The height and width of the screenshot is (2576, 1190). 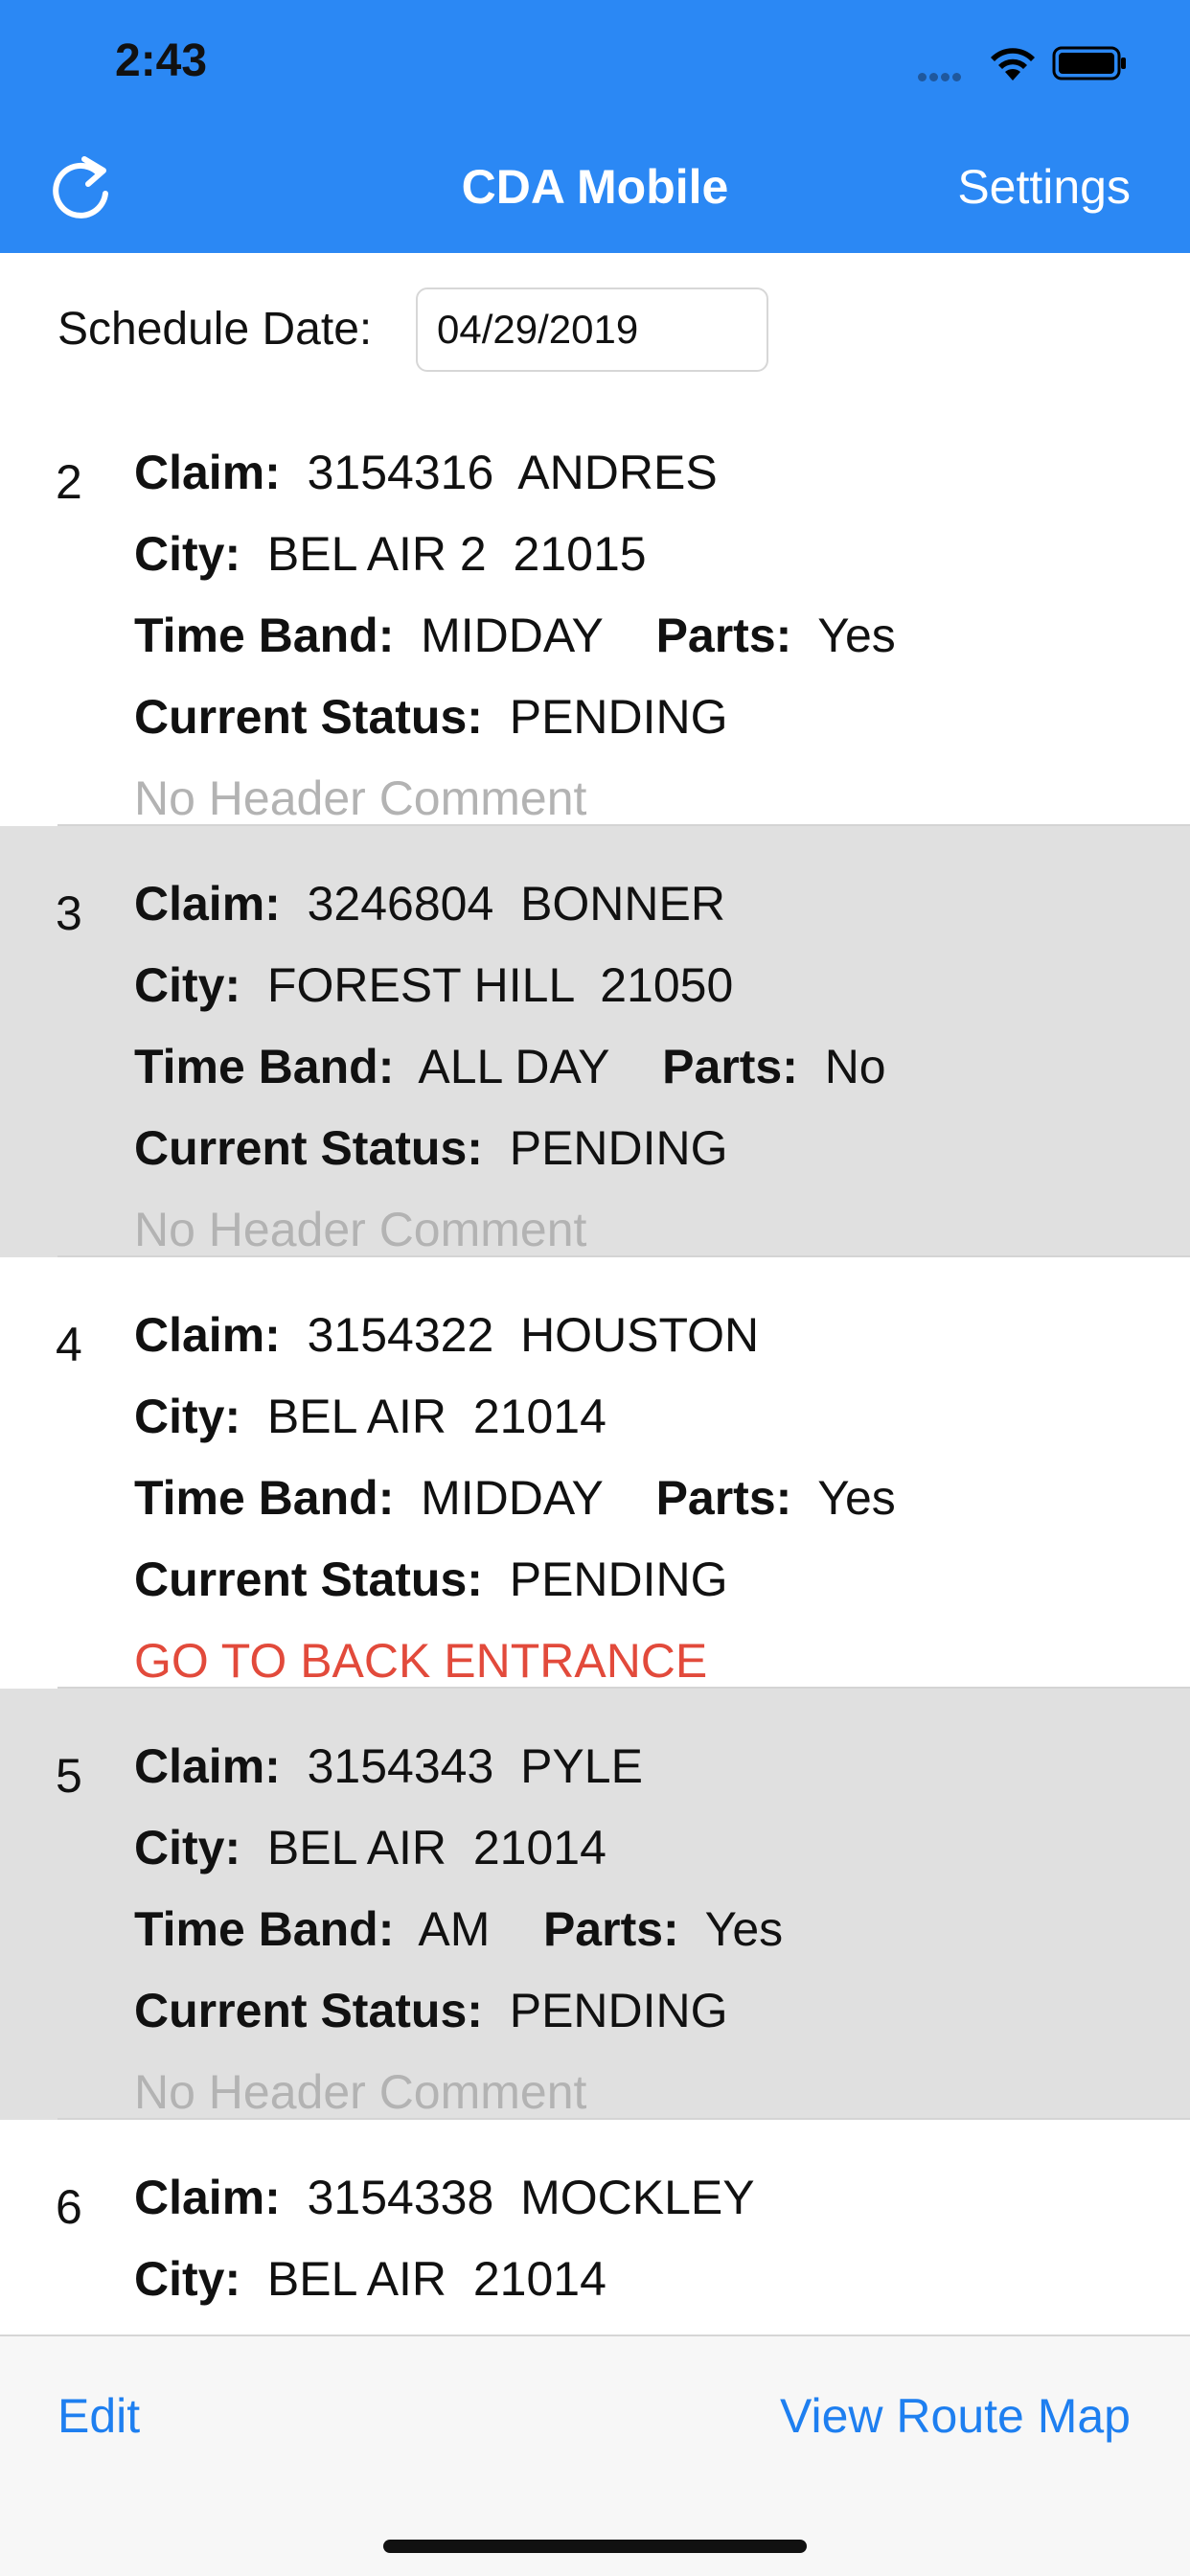 I want to click on claim-line: Claim: 3246804 BONNER, so click(x=429, y=904).